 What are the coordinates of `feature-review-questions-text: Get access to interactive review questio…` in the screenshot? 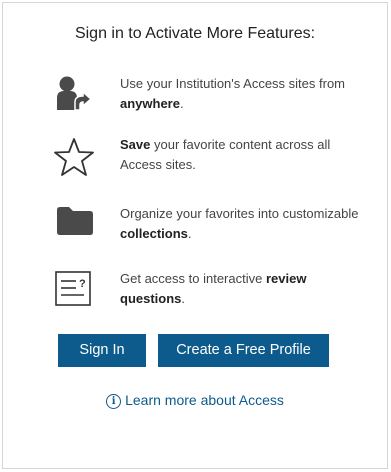 It's located at (213, 288).